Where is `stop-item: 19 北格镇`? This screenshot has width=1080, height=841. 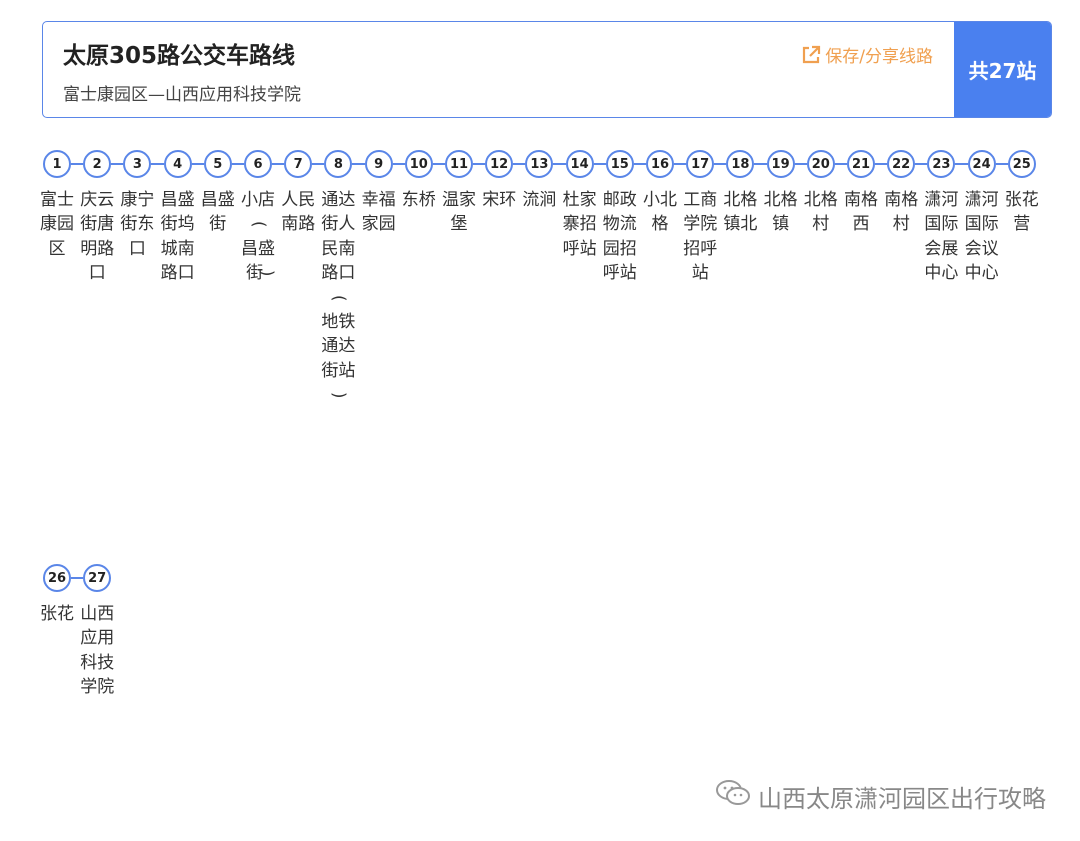 stop-item: 19 北格镇 is located at coordinates (781, 193).